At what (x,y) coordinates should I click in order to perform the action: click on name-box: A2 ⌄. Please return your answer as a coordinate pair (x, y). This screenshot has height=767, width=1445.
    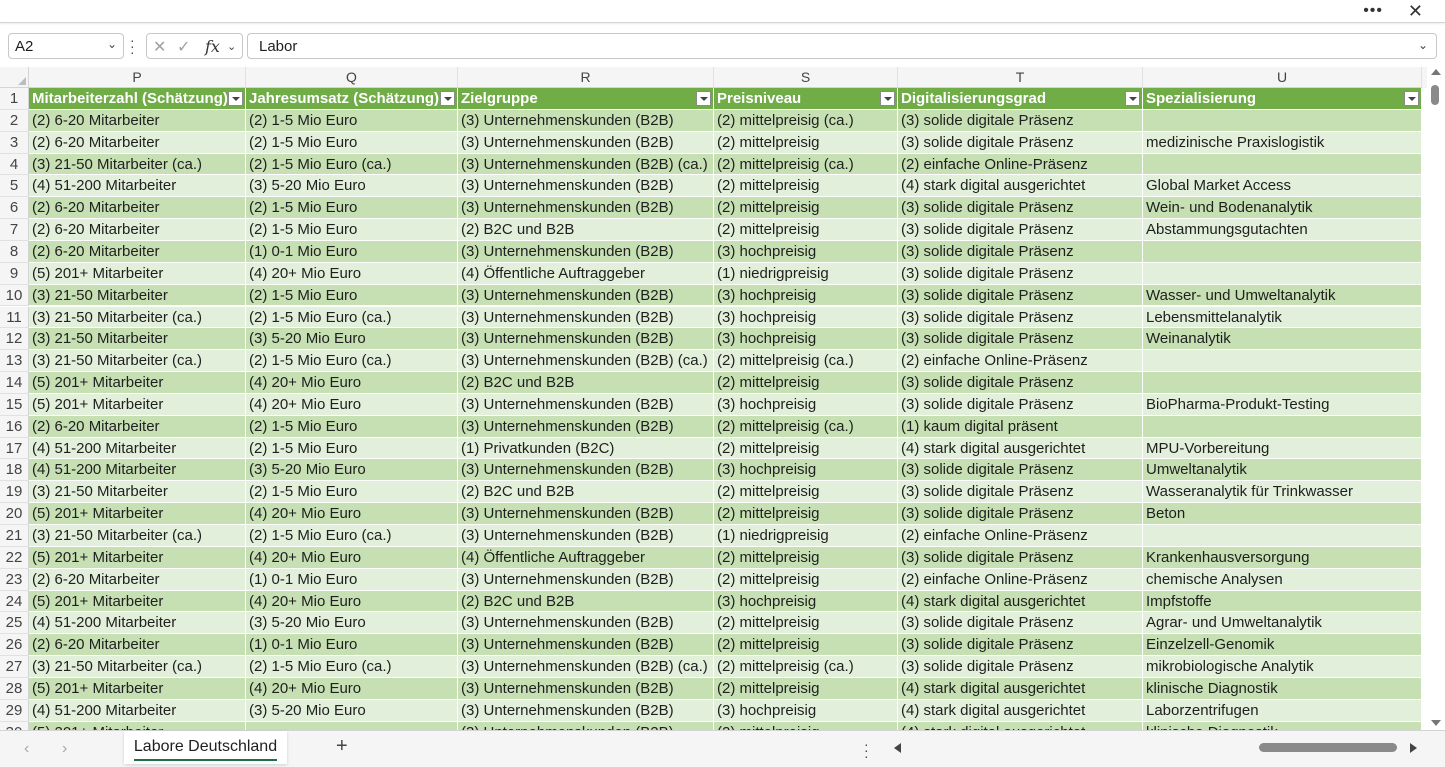
    Looking at the image, I should click on (66, 46).